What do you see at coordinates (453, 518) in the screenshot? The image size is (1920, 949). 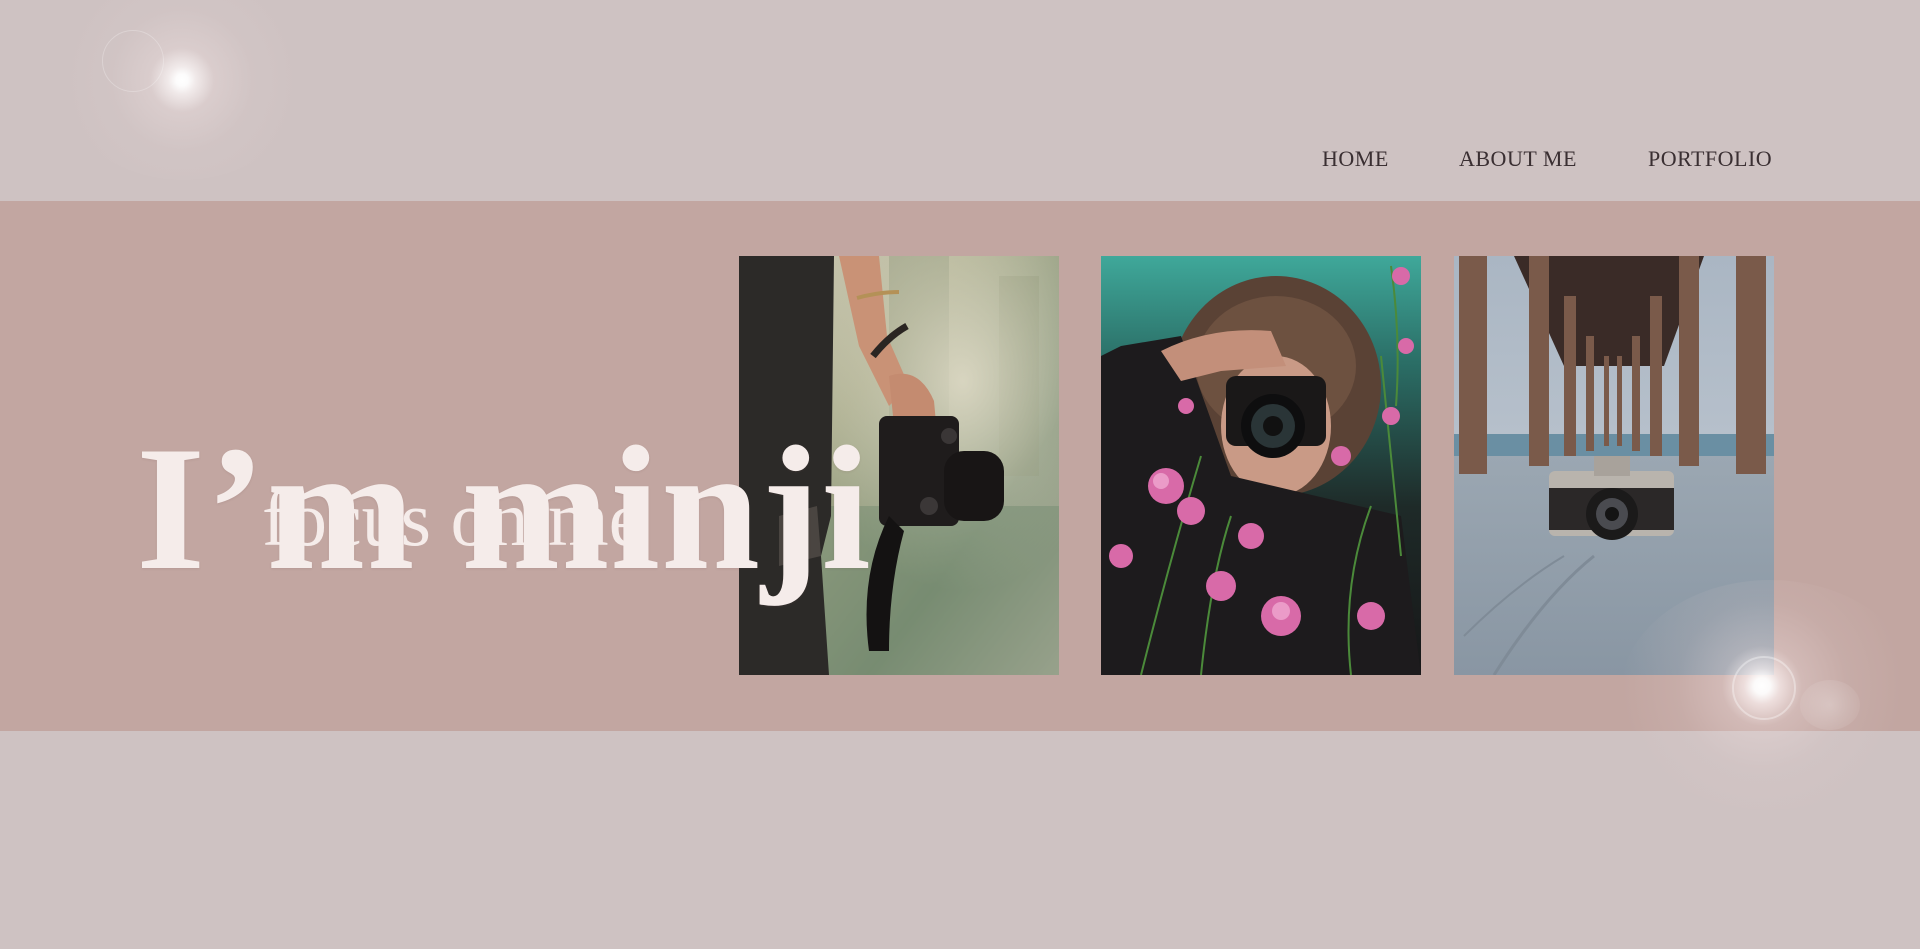 I see `hero-subtitle: focus on me` at bounding box center [453, 518].